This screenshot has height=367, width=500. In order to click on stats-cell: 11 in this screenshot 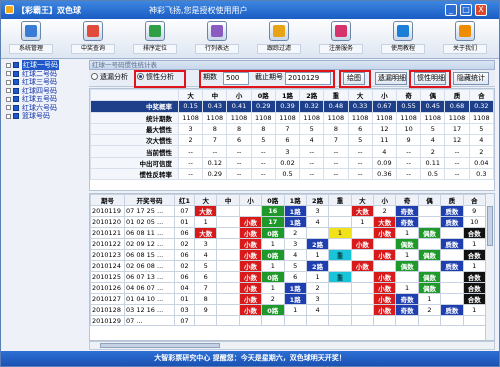, I will do `click(384, 140)`.